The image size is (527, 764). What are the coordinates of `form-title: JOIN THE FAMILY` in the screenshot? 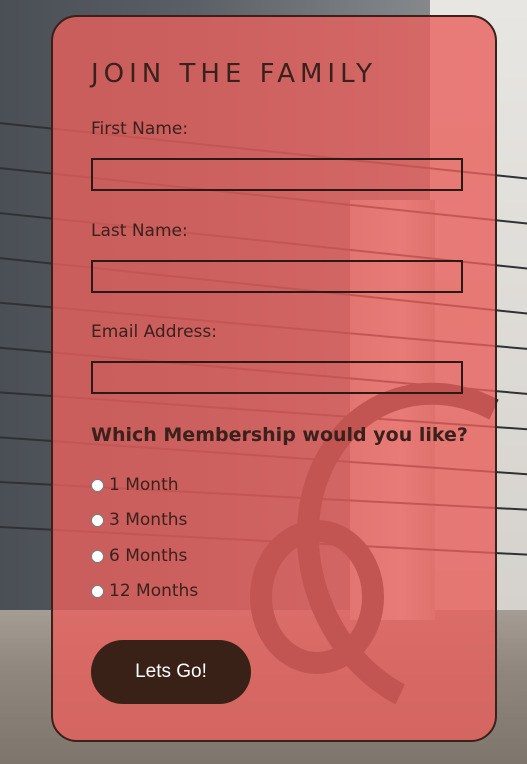 It's located at (234, 74).